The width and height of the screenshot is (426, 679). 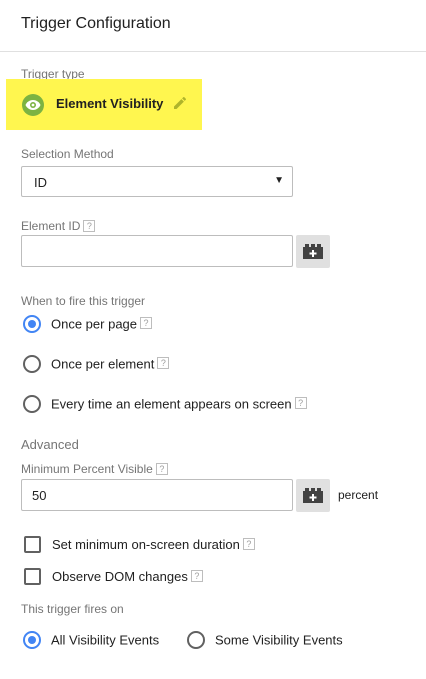 I want to click on dialog-title: Trigger Configuration, so click(x=96, y=23).